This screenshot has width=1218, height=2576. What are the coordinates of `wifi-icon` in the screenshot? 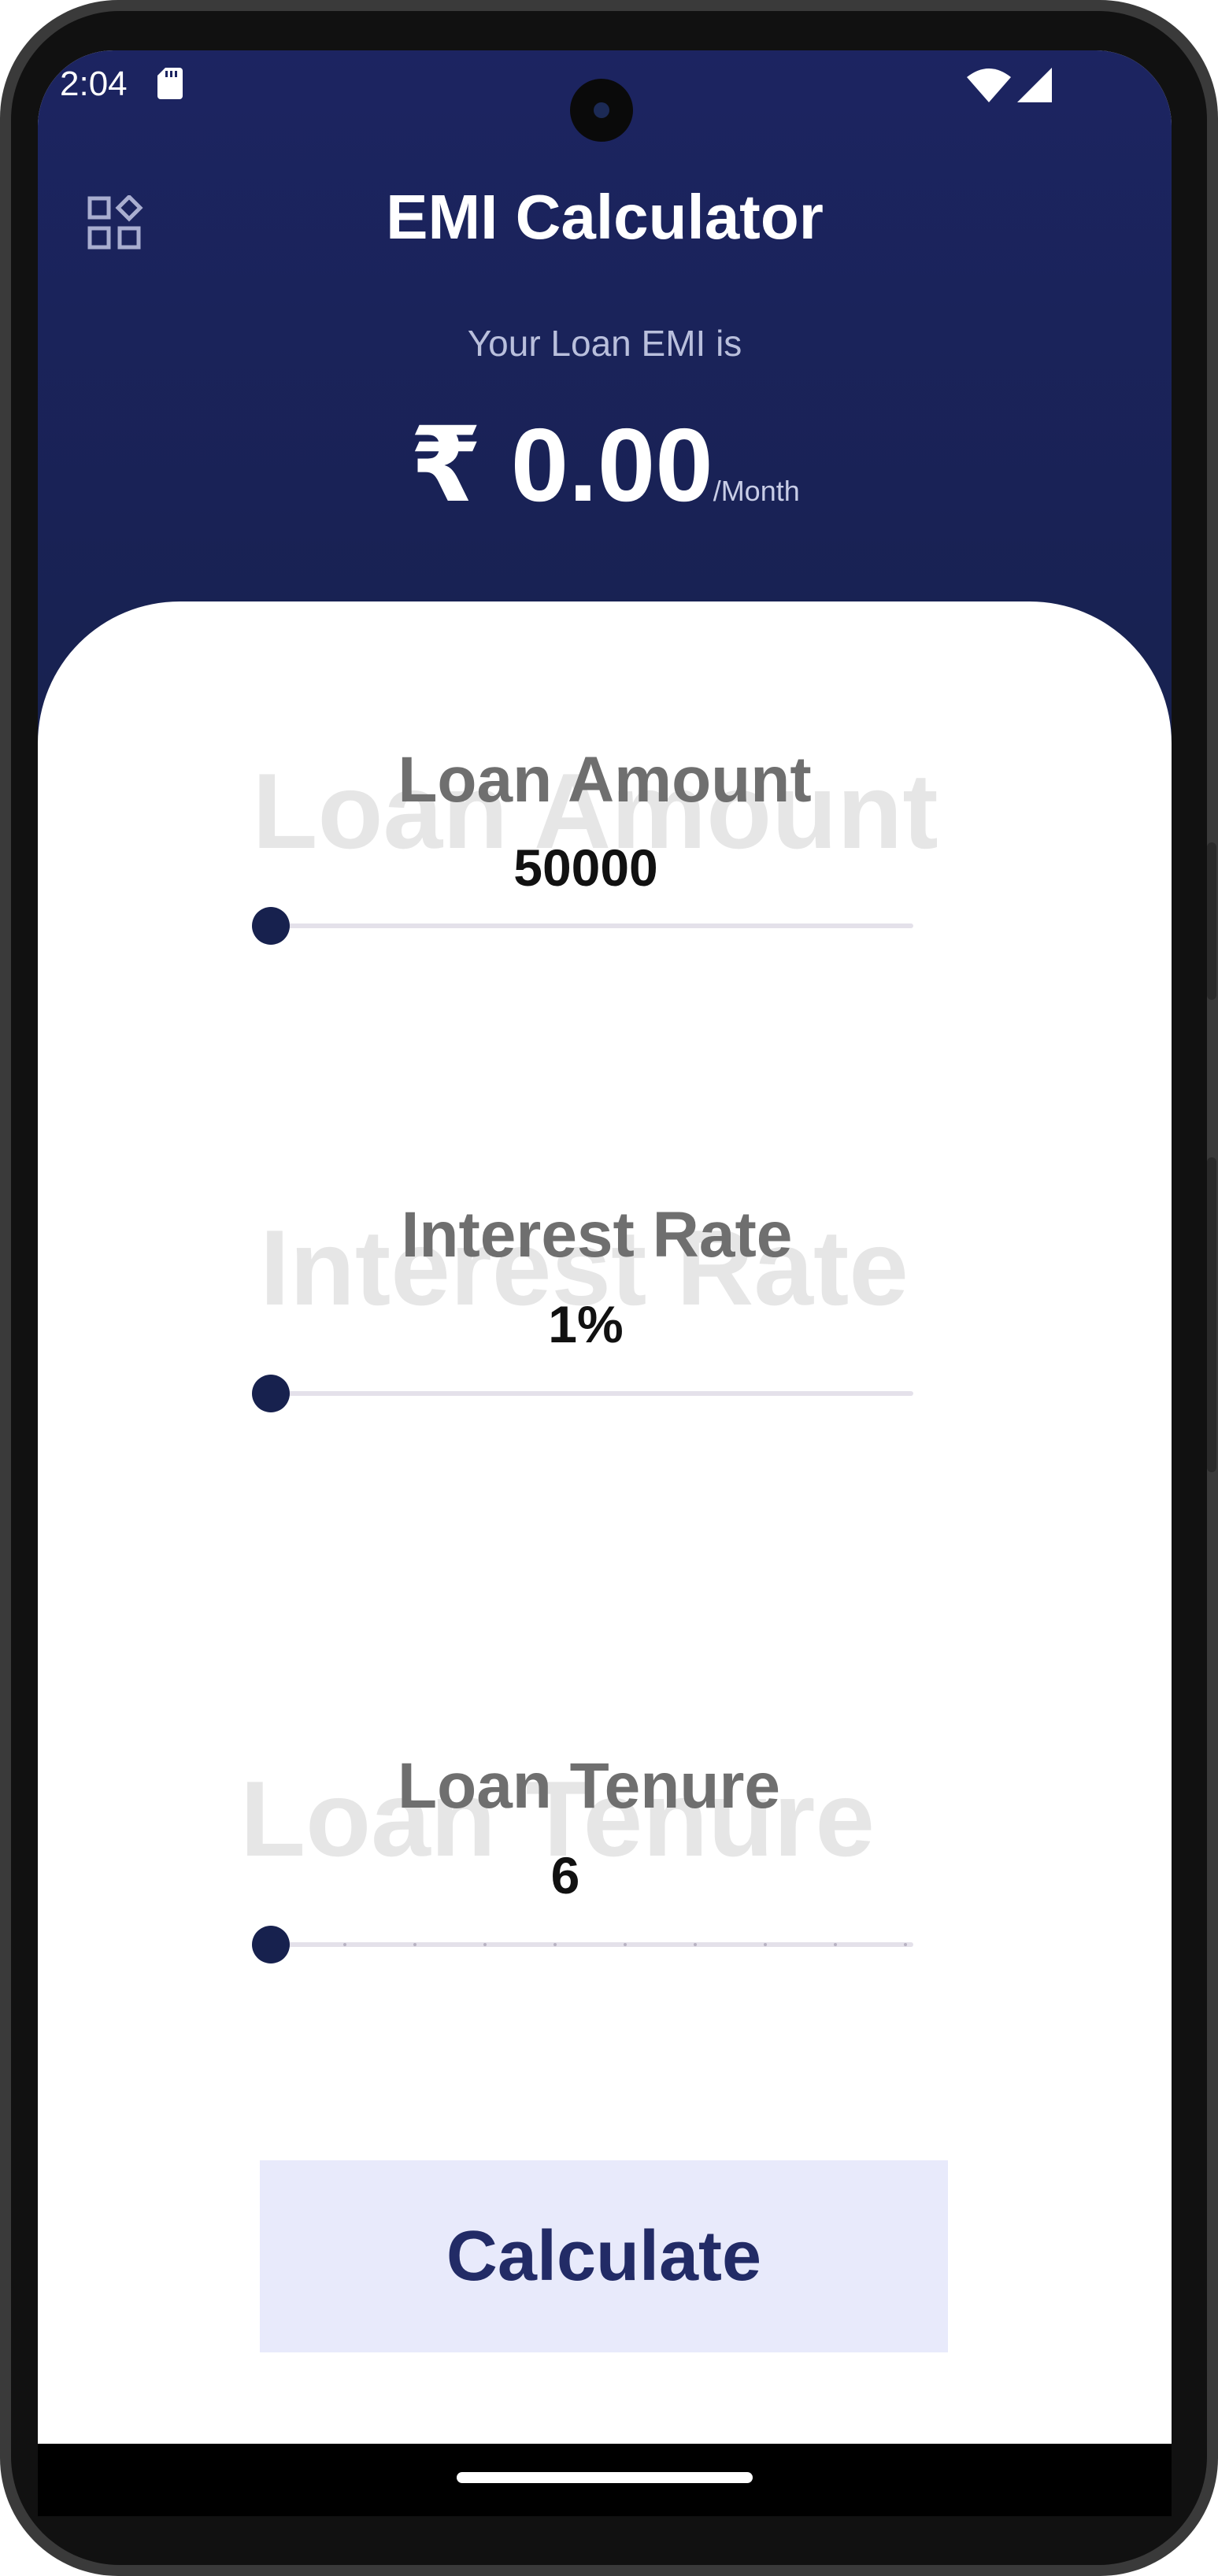 It's located at (989, 85).